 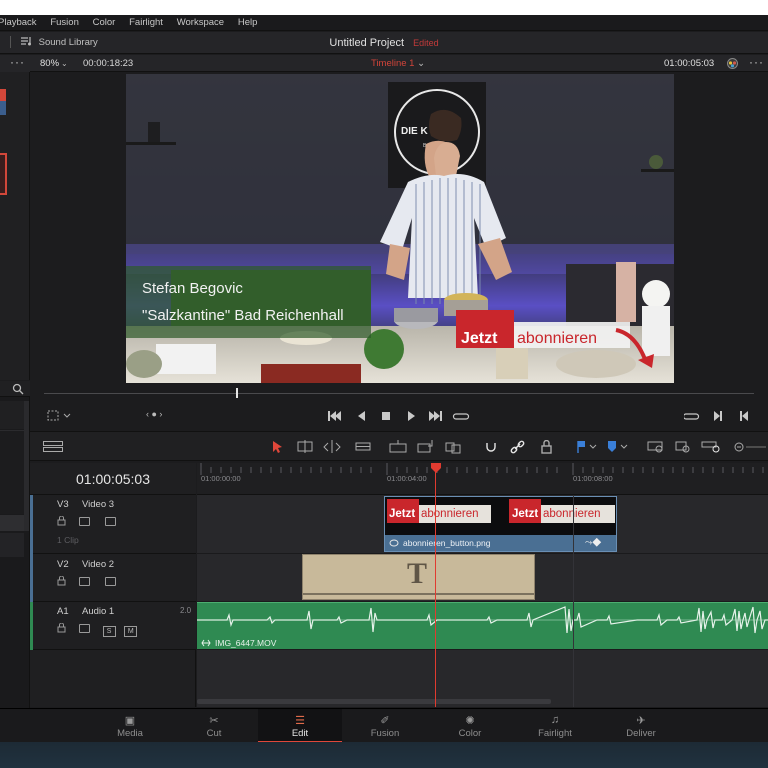 I want to click on menu-help: Help, so click(x=248, y=23).